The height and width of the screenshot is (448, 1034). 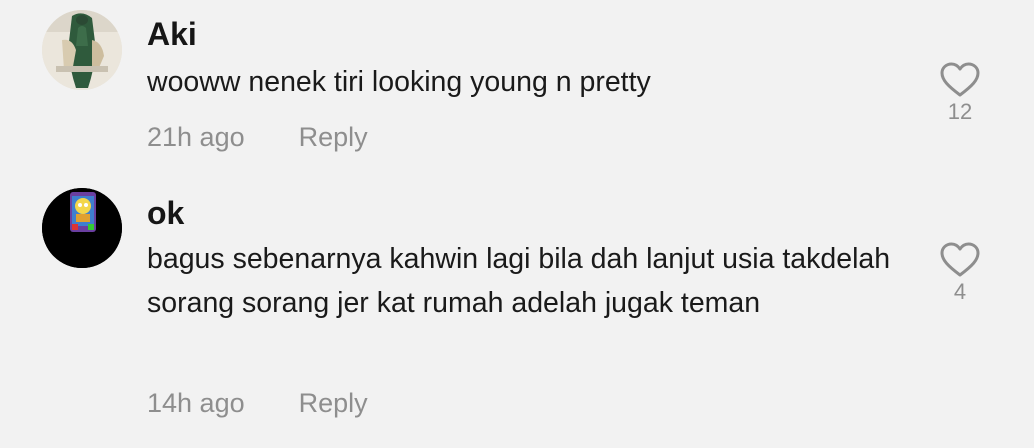 What do you see at coordinates (196, 137) in the screenshot?
I see `timestamp: 21h ago` at bounding box center [196, 137].